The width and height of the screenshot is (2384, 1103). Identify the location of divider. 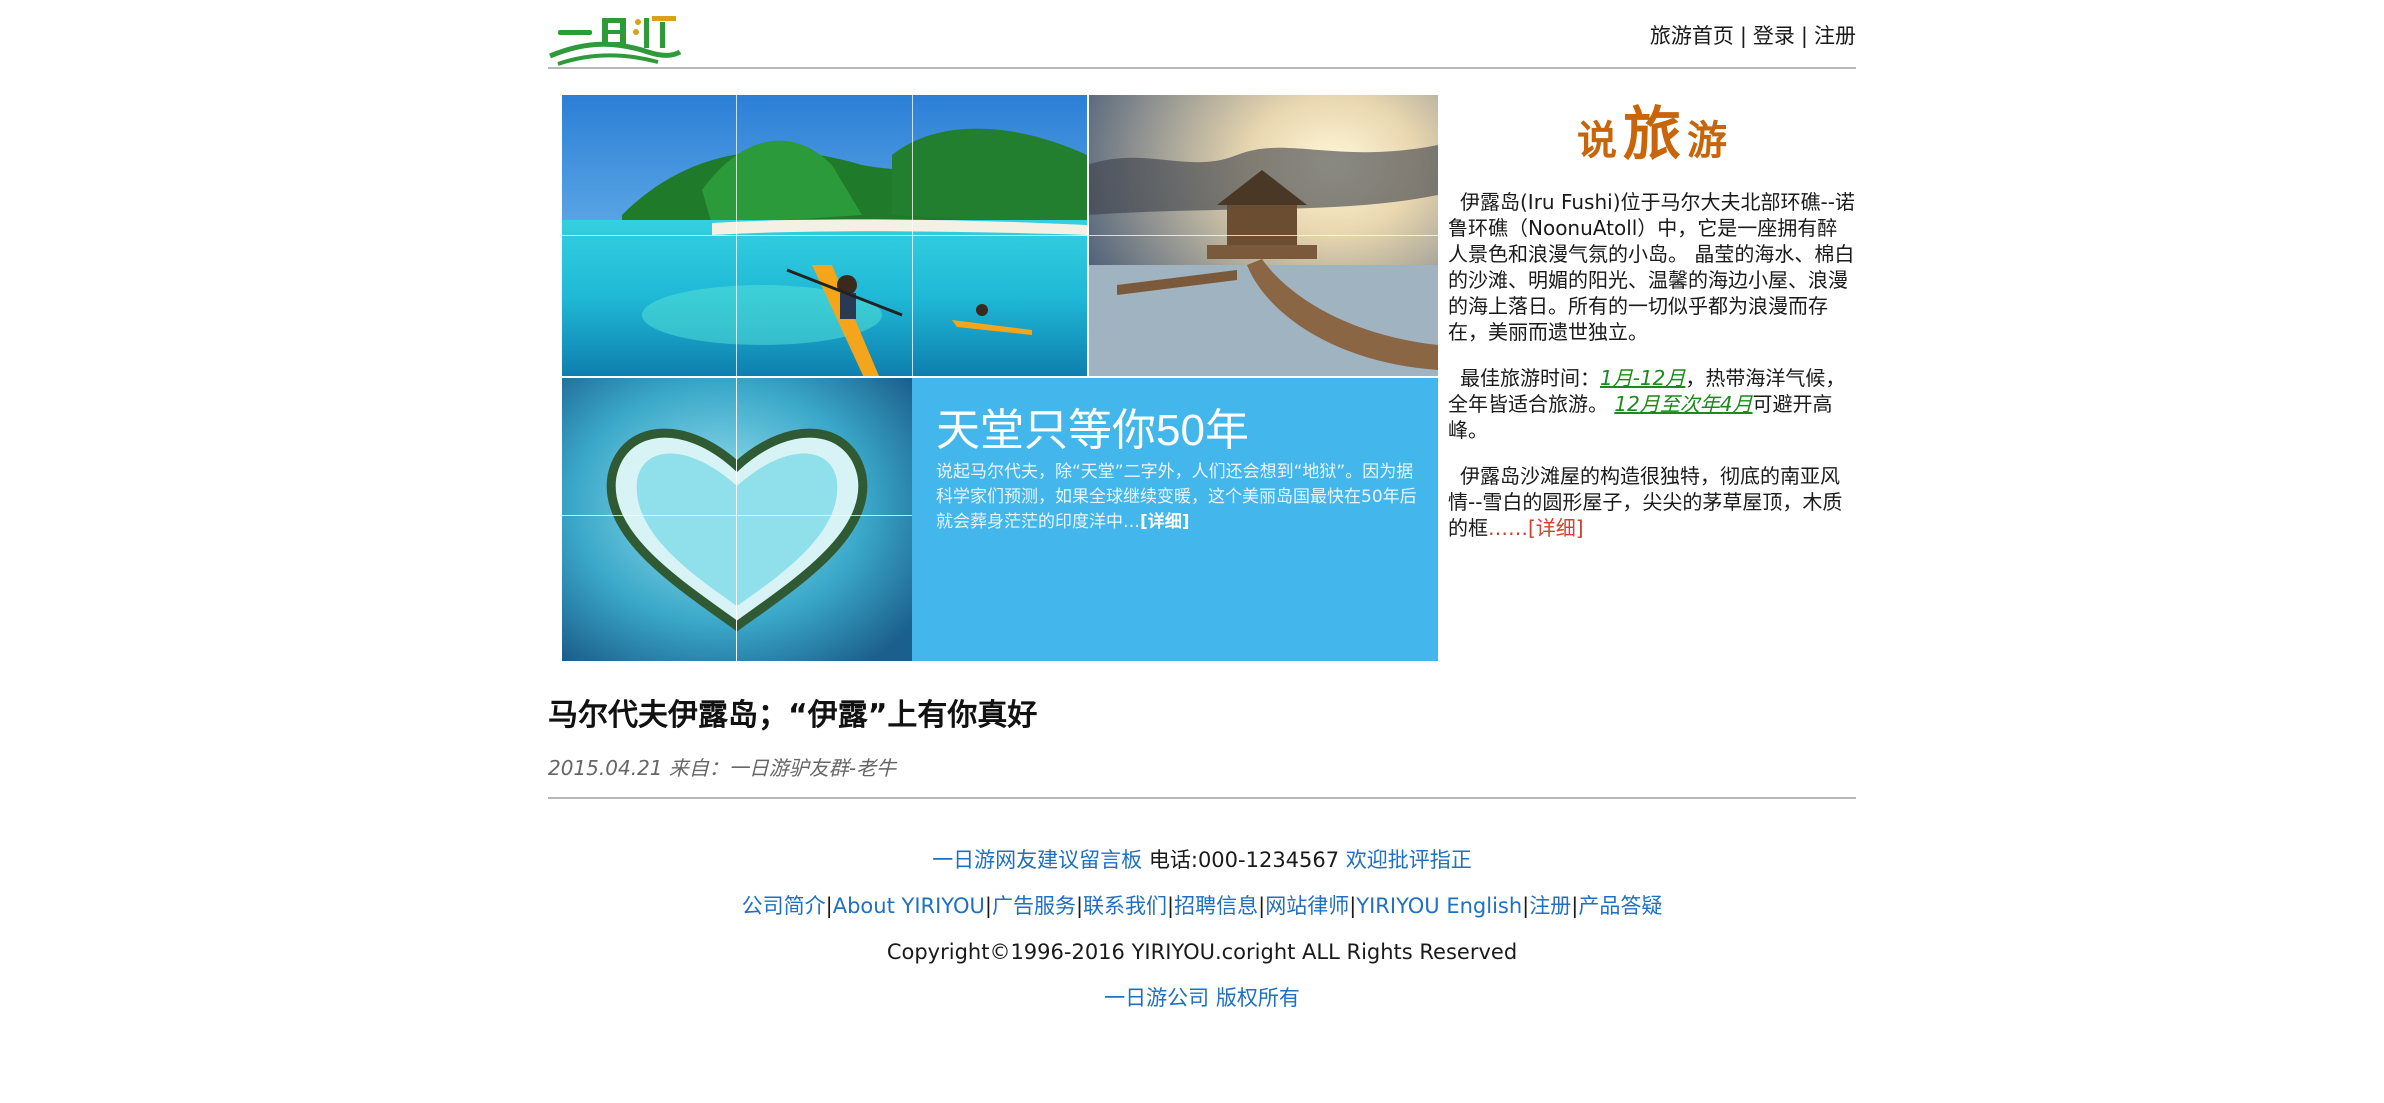
(1202, 798).